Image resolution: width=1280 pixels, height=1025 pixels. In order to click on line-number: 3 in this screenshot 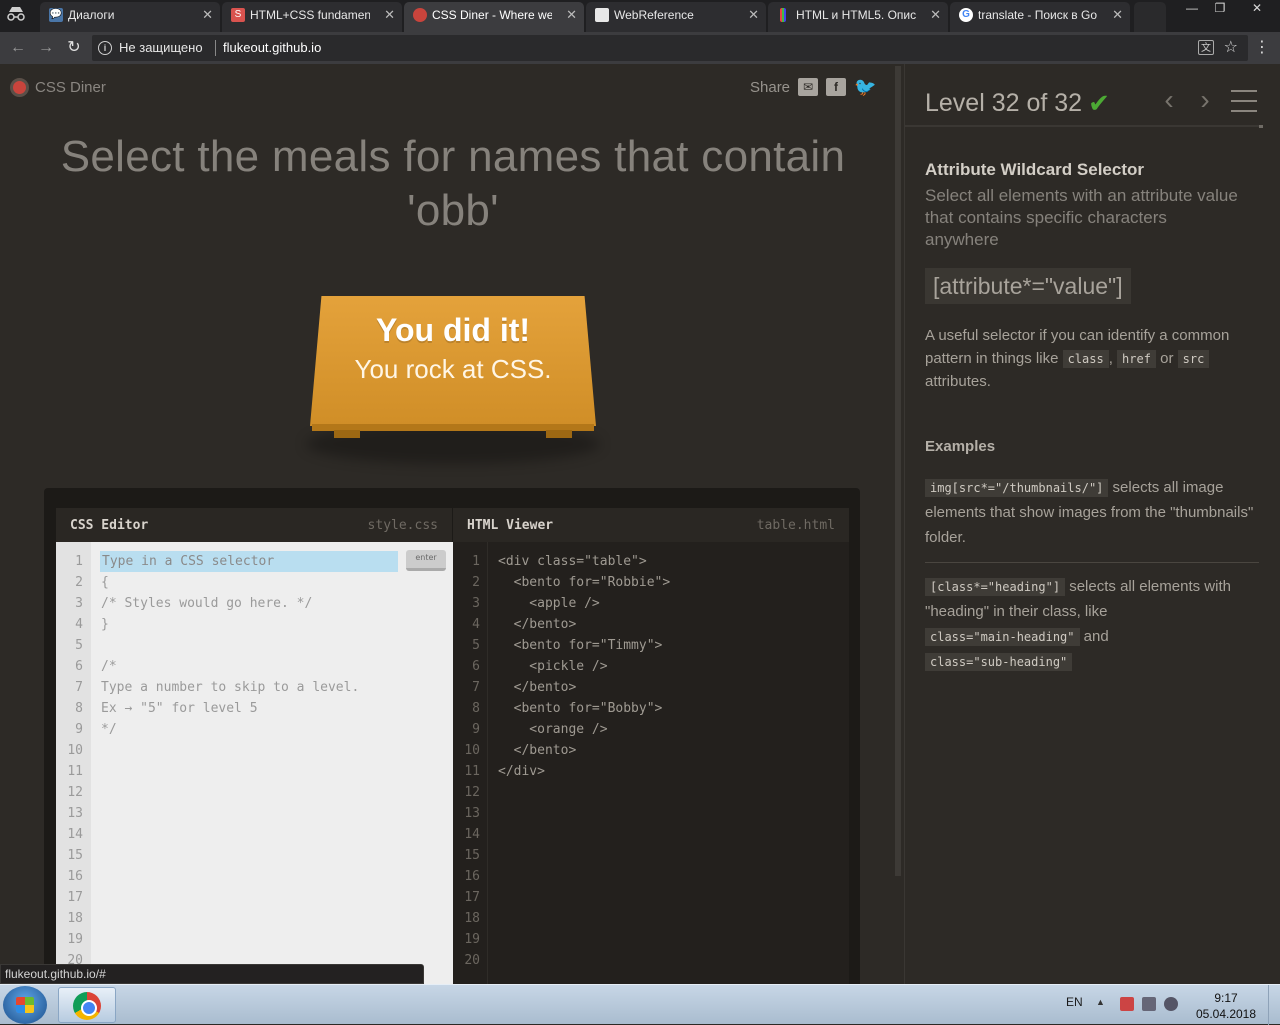, I will do `click(476, 603)`.